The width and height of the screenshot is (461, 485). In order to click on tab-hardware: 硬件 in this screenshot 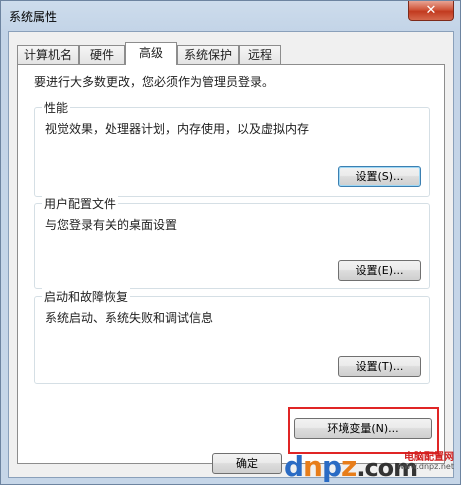, I will do `click(102, 54)`.